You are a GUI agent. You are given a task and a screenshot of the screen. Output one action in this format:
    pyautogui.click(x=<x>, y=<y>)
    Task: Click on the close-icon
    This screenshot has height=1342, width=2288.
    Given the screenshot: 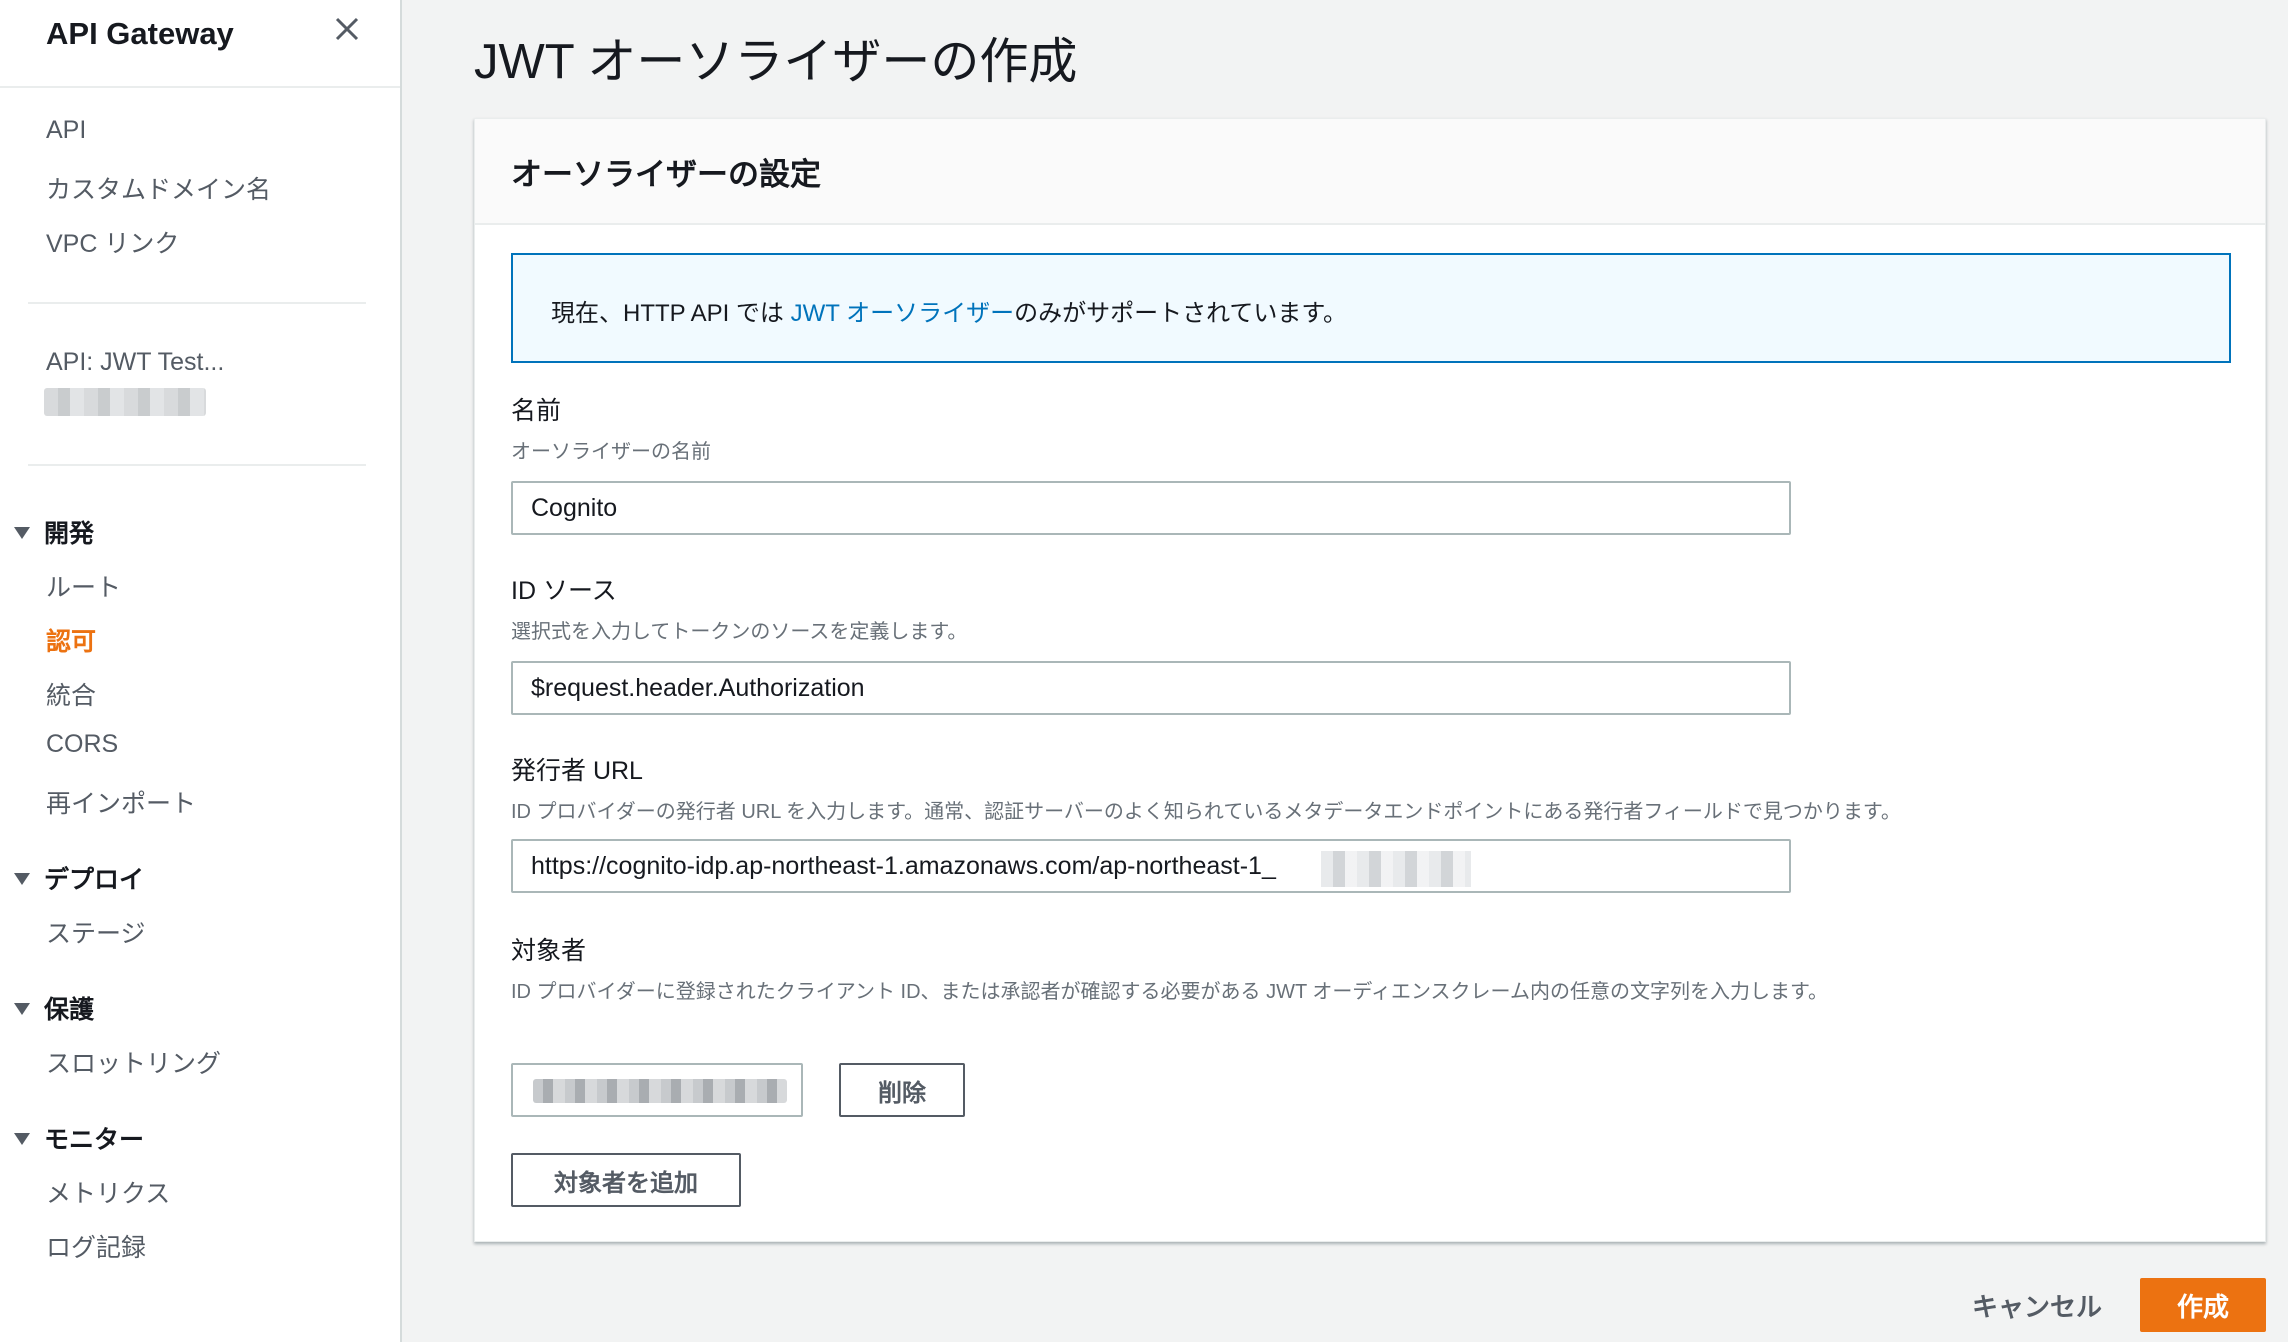 What is the action you would take?
    pyautogui.click(x=347, y=29)
    